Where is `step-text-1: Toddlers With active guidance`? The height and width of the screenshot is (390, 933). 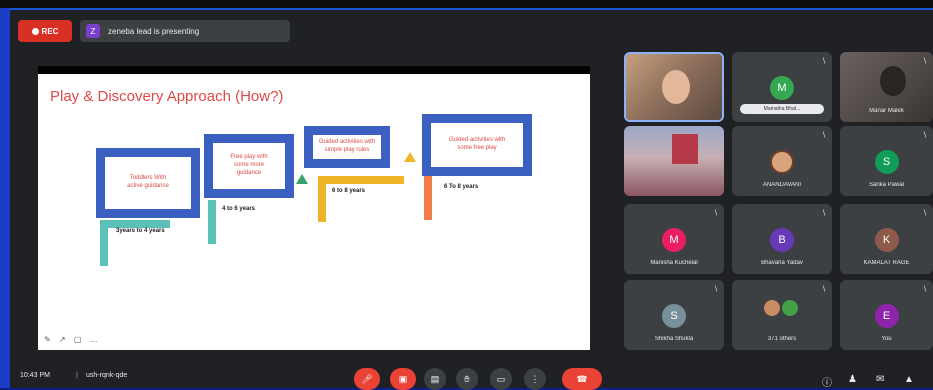
step-text-1: Toddlers With active guidance is located at coordinates (148, 182).